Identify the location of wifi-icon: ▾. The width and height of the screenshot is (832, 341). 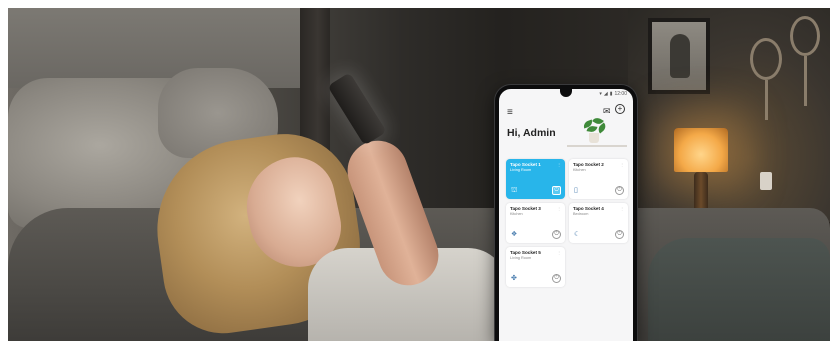
(600, 94).